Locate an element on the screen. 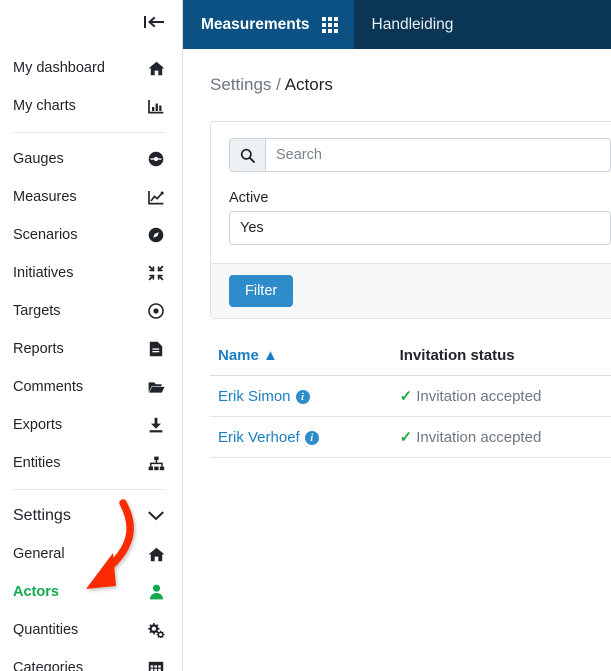  user-icon is located at coordinates (156, 592).